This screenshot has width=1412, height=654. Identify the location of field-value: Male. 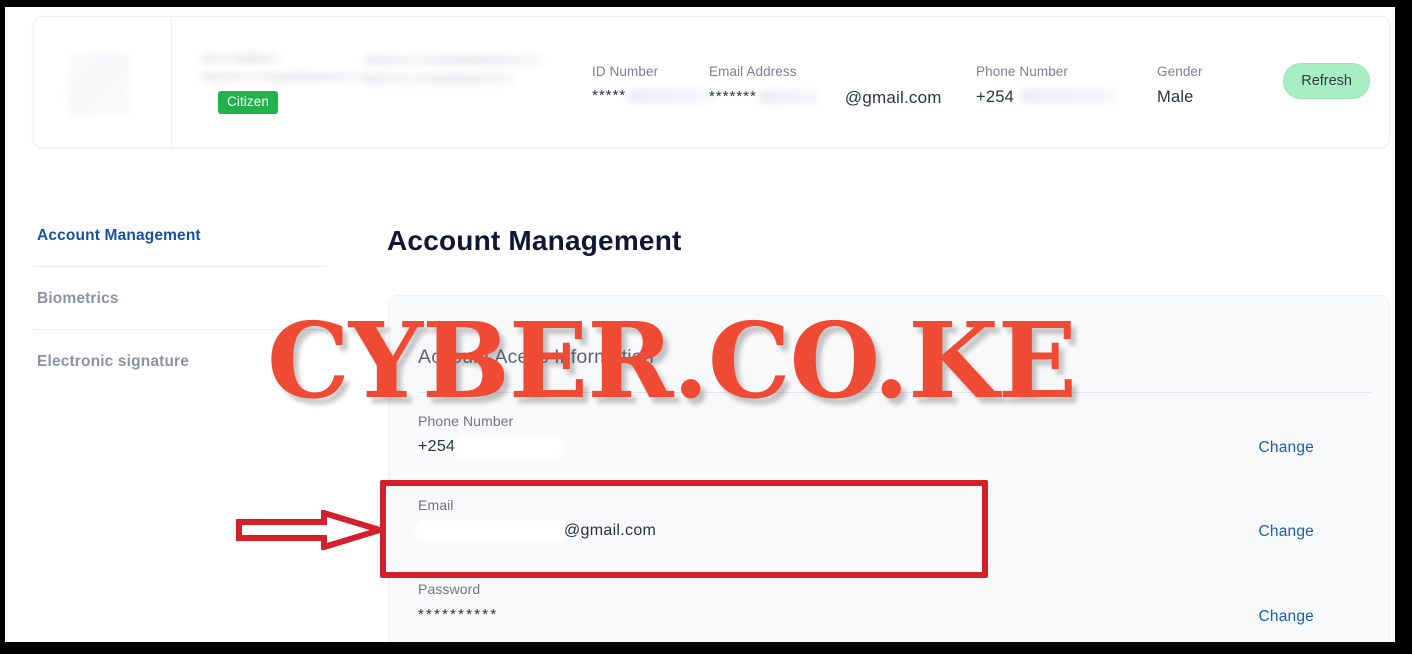
(1175, 97).